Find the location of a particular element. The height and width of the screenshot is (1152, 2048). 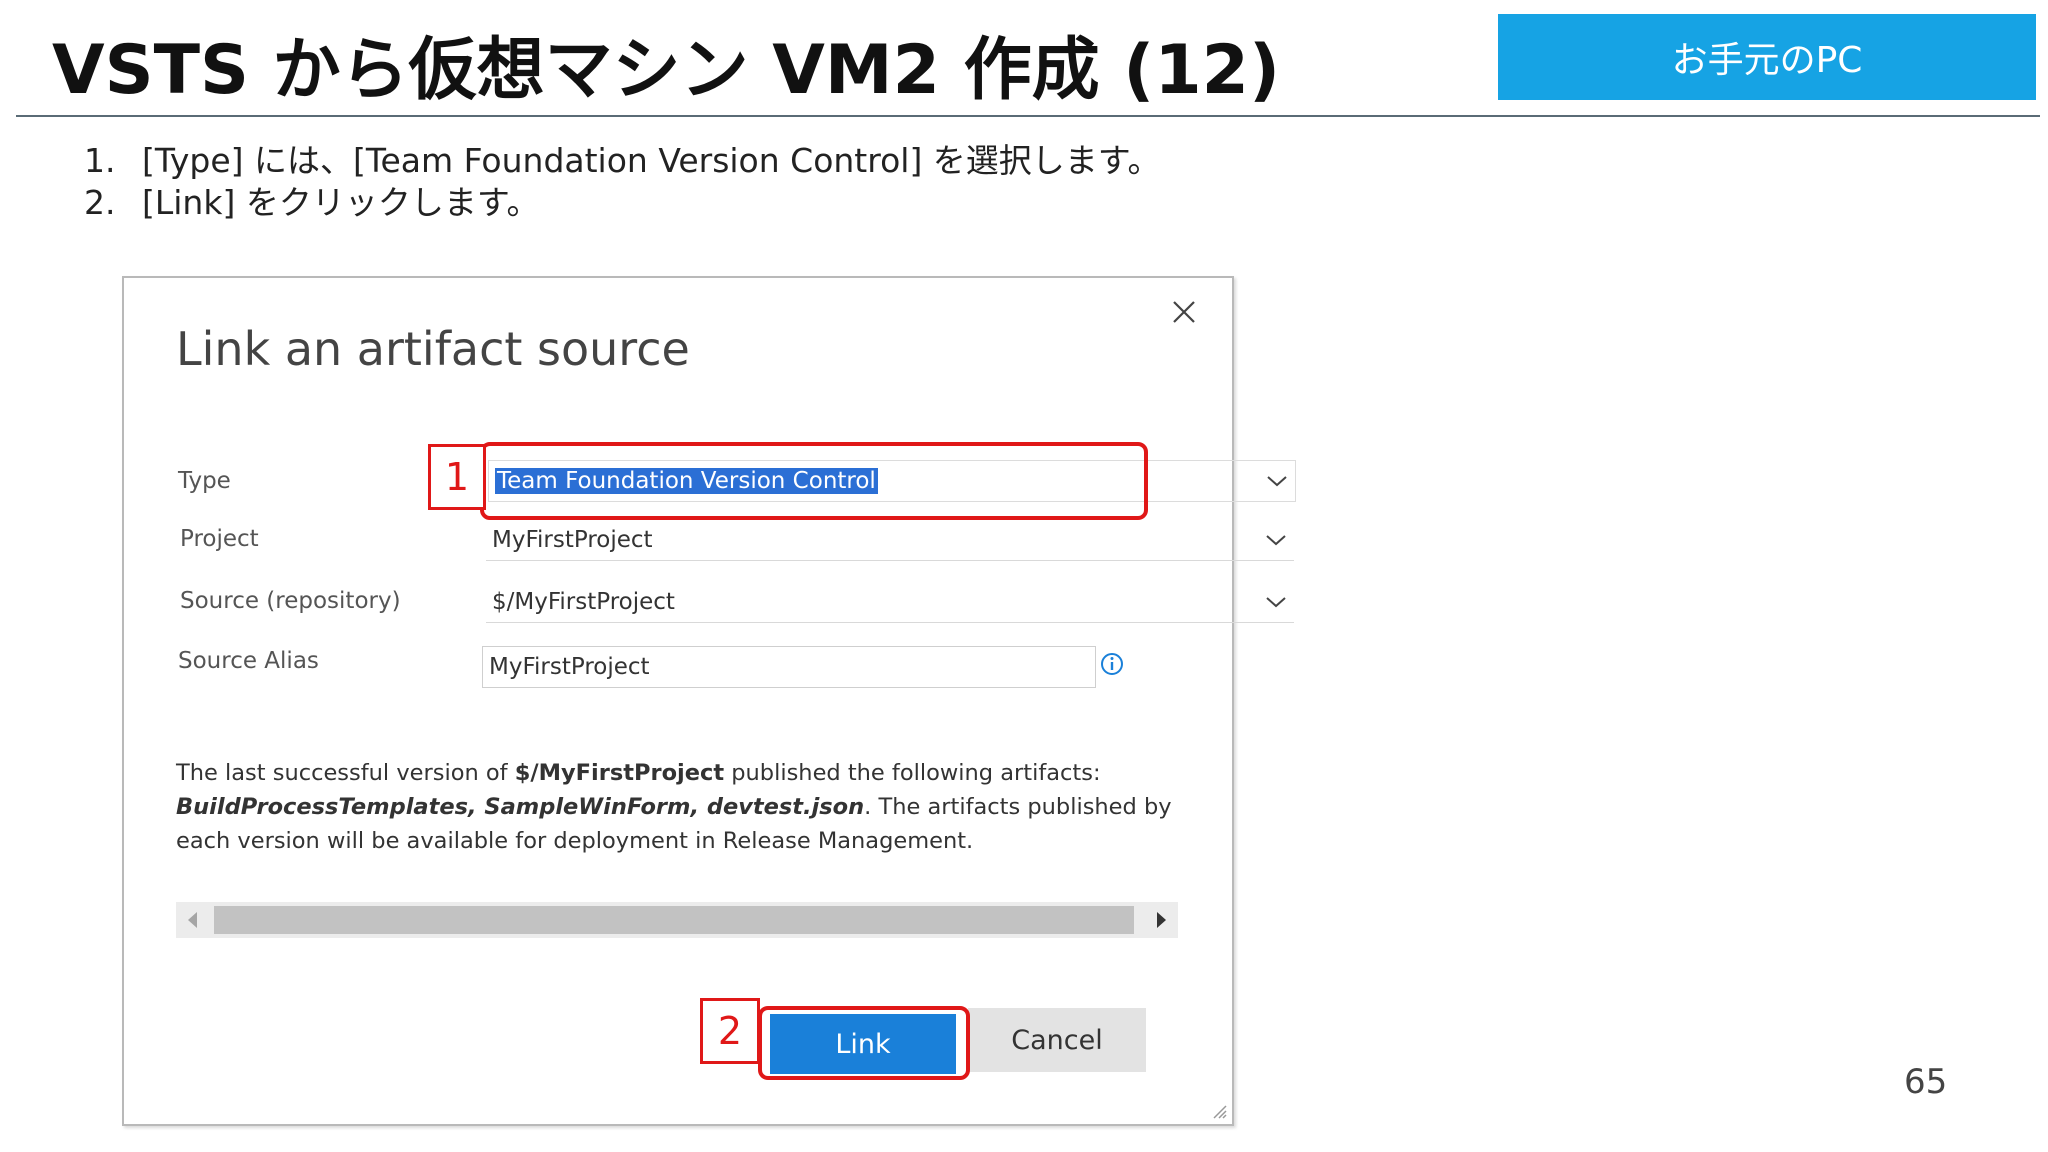

close-icon is located at coordinates (1184, 312).